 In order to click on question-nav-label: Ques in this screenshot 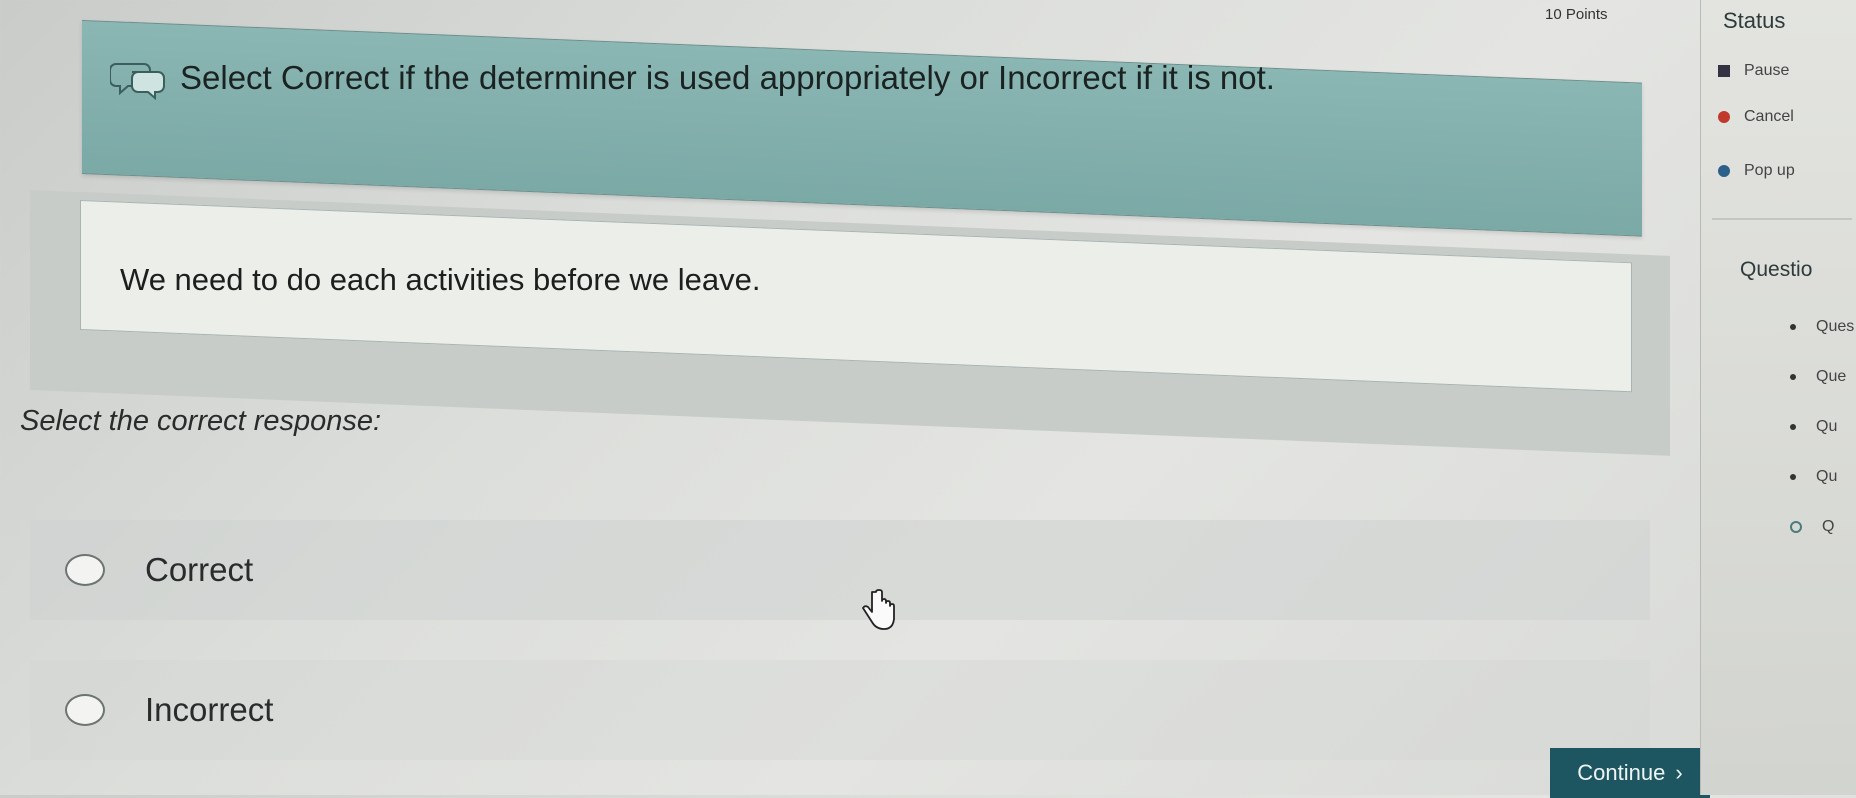, I will do `click(1835, 326)`.